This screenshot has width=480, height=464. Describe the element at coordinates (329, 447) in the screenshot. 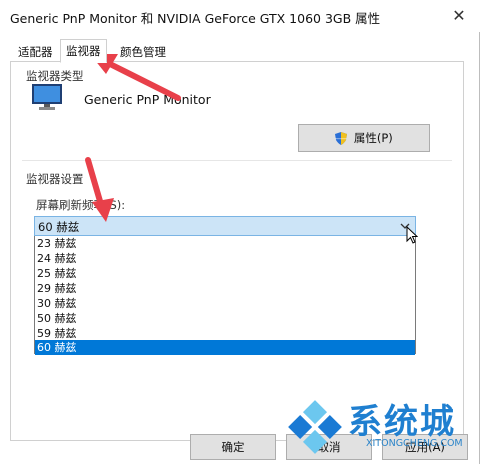

I see `cancel-button: 取消` at that location.